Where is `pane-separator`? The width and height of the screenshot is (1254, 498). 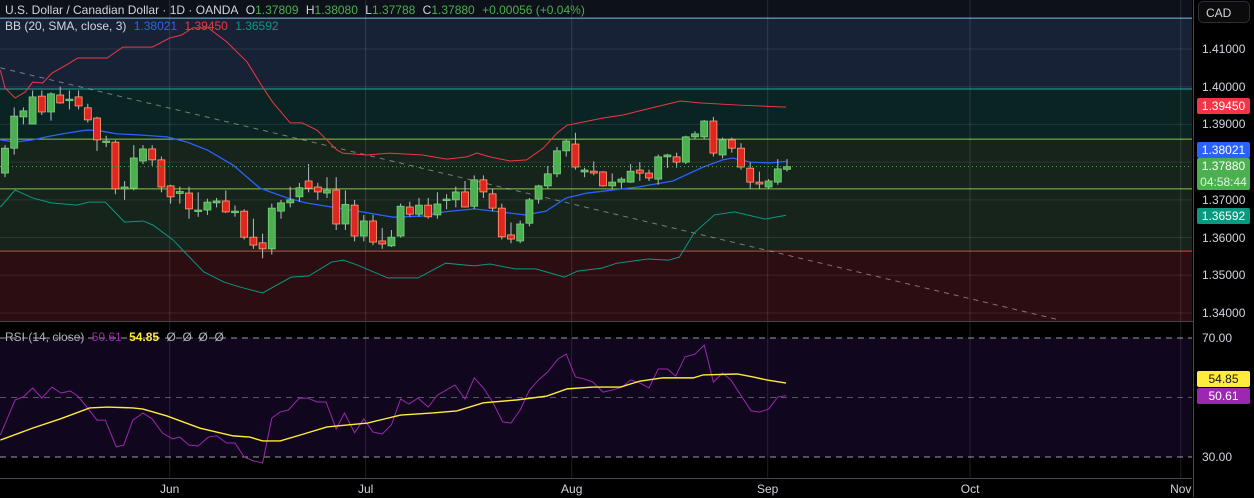 pane-separator is located at coordinates (627, 321).